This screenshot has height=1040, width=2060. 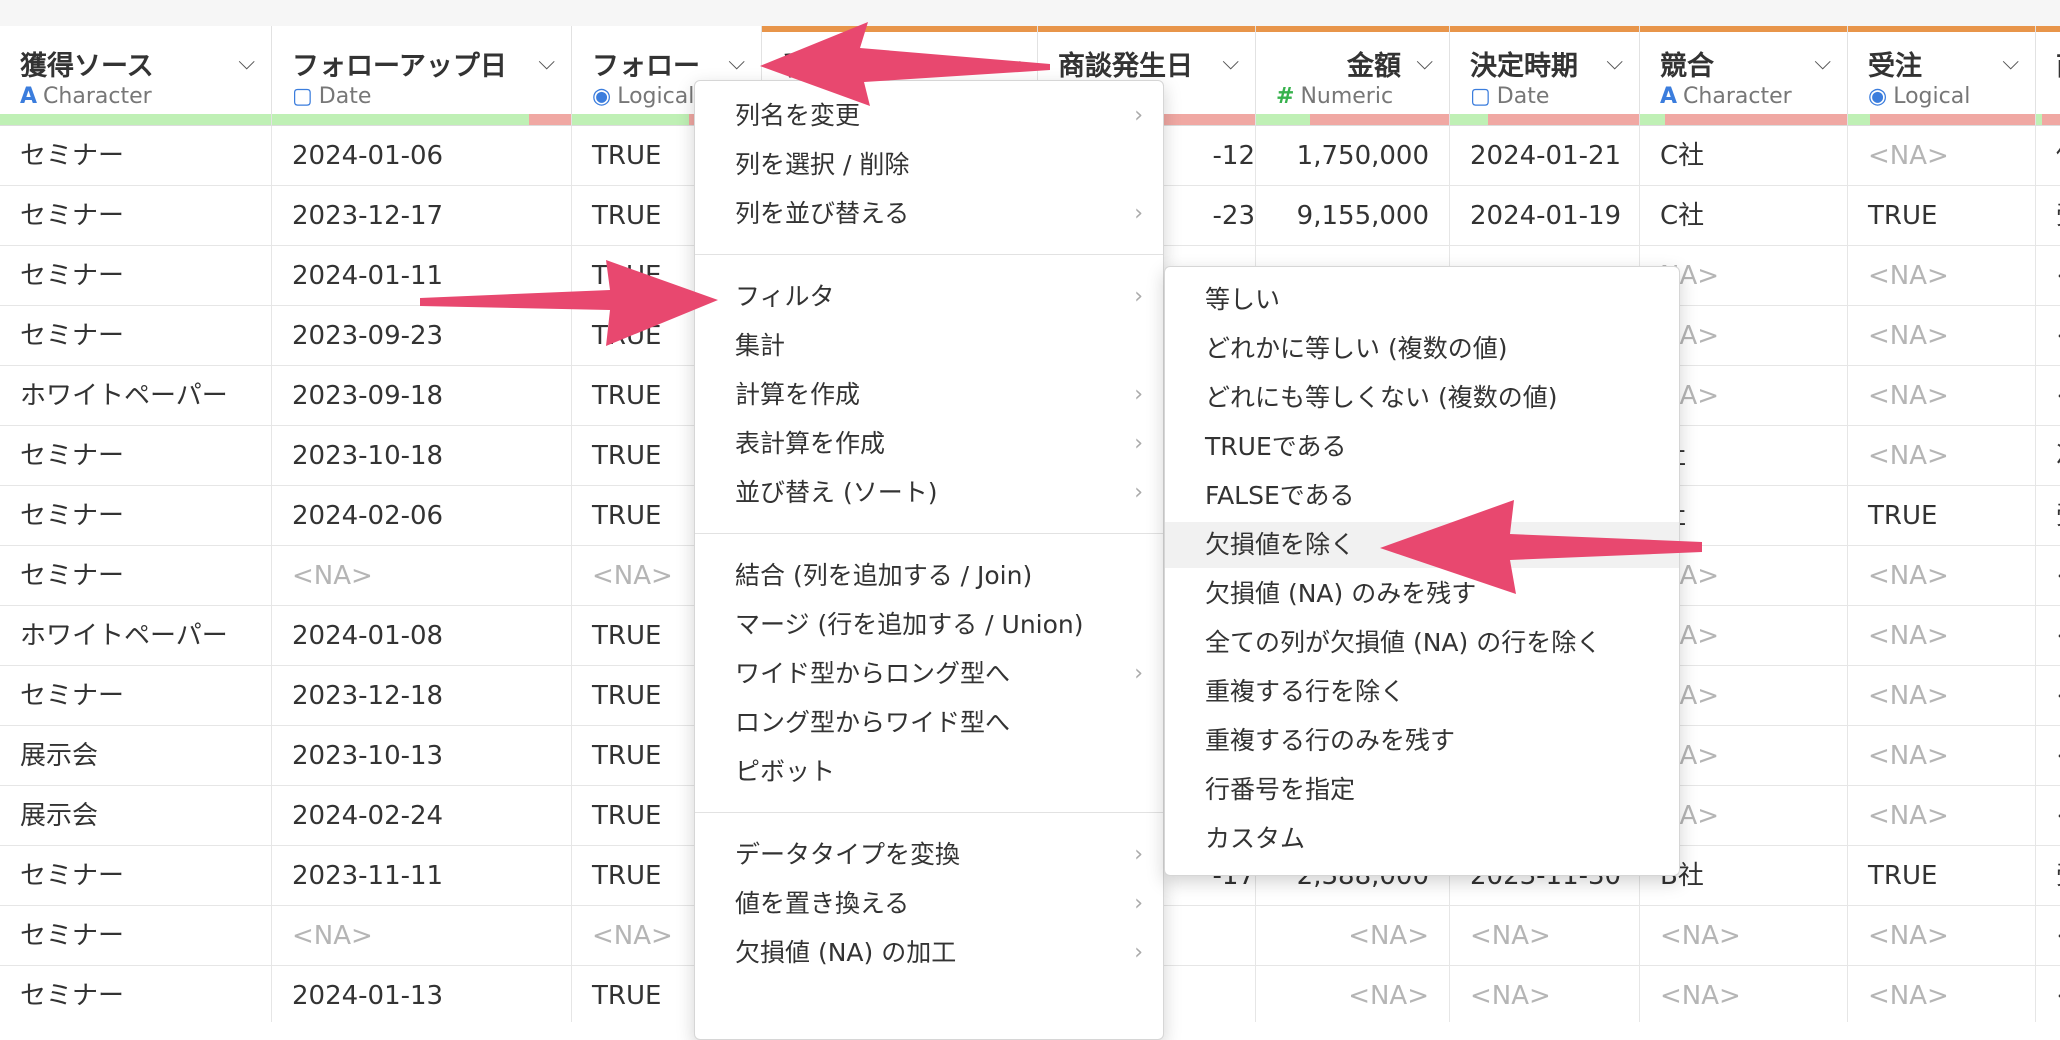 I want to click on table-cell: 2024-02-06, so click(x=422, y=516).